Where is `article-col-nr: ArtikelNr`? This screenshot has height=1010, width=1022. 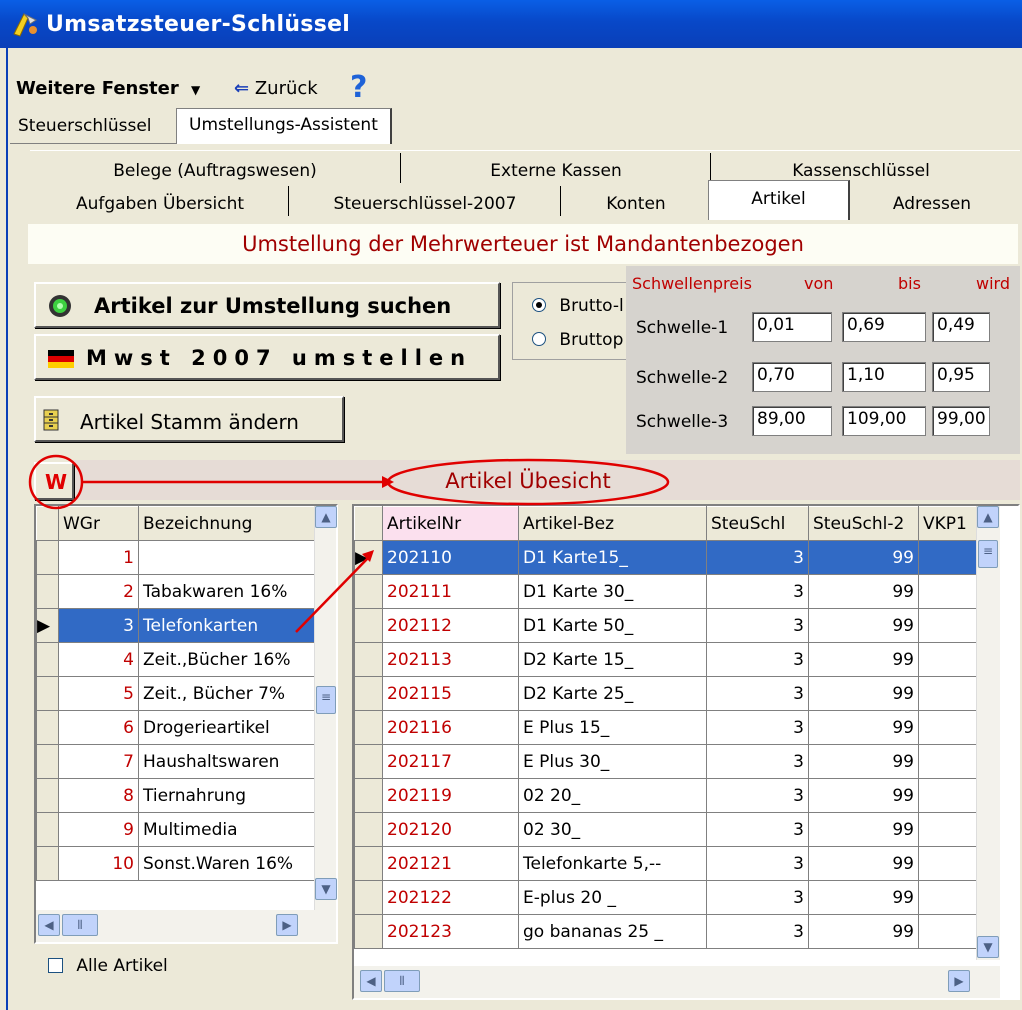 article-col-nr: ArtikelNr is located at coordinates (450, 523).